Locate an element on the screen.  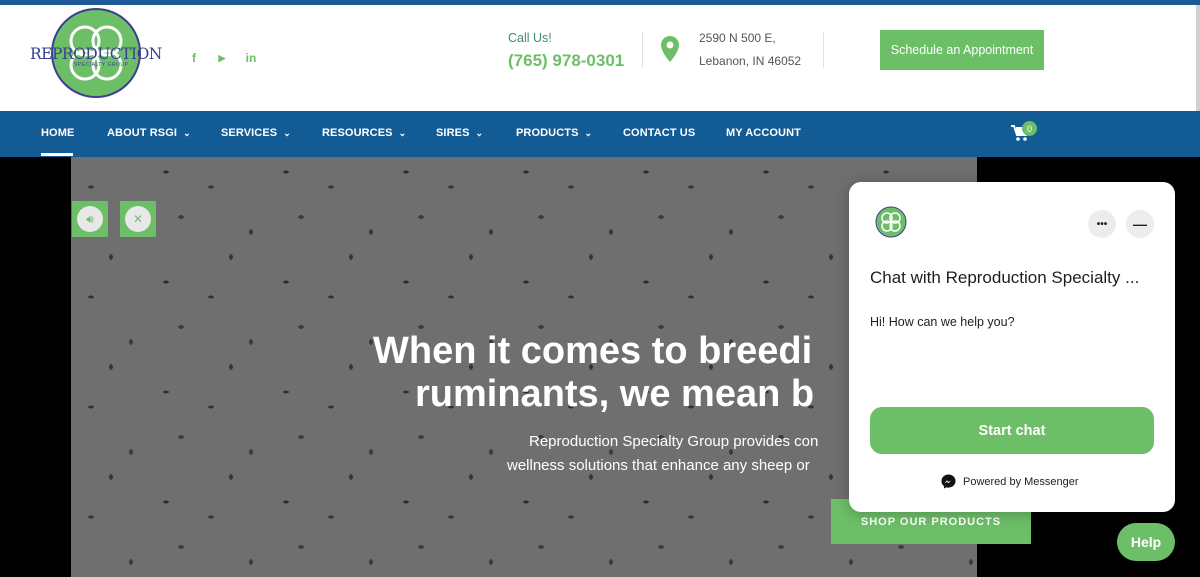
start-chat-button: Start chat is located at coordinates (1012, 430).